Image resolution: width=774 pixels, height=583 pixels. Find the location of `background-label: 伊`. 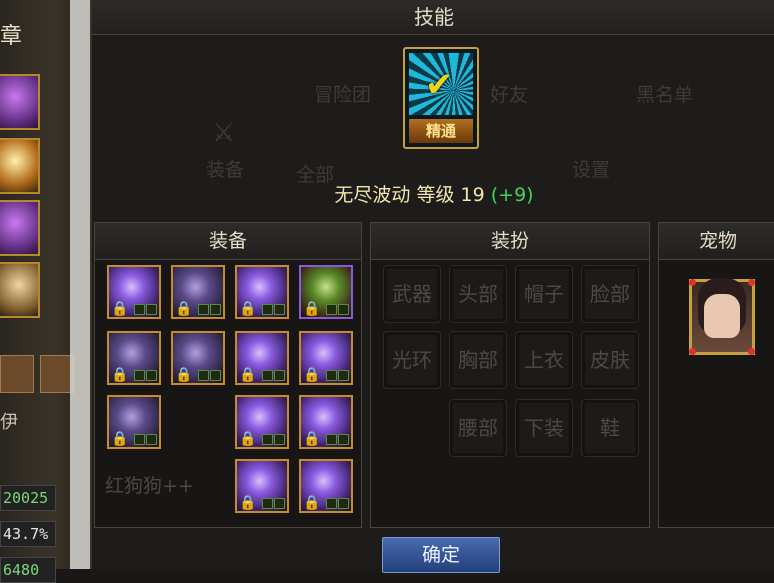

background-label: 伊 is located at coordinates (9, 422).